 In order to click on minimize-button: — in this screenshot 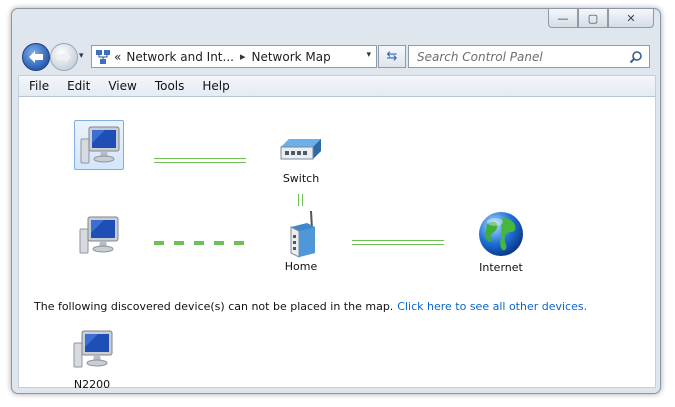, I will do `click(563, 18)`.